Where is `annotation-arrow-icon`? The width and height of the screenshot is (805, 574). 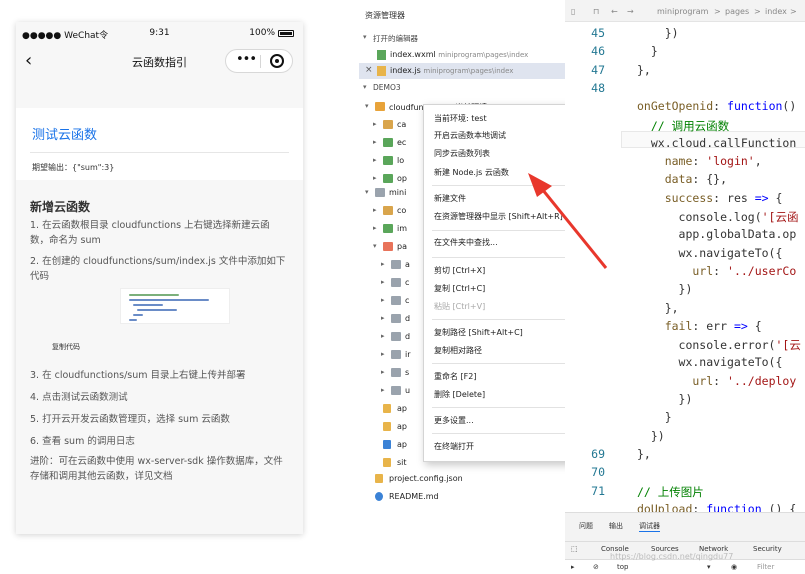 annotation-arrow-icon is located at coordinates (568, 221).